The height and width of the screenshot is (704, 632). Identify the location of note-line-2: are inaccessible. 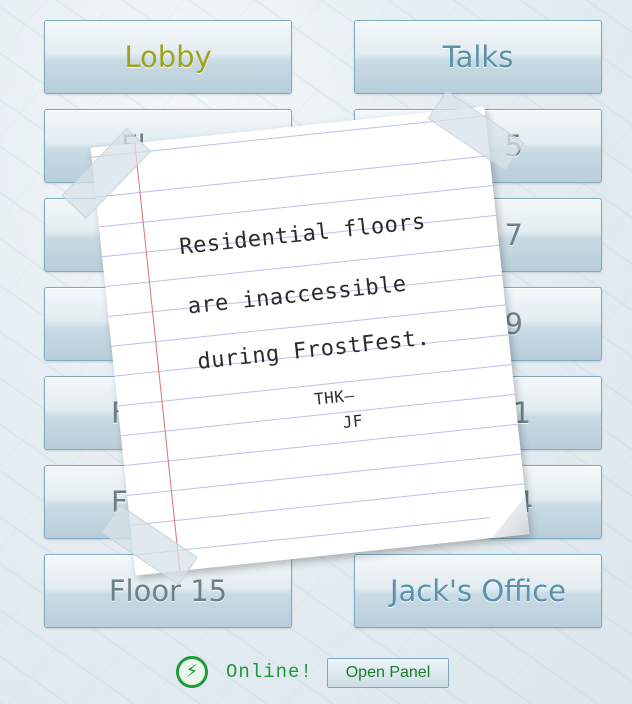
(297, 295).